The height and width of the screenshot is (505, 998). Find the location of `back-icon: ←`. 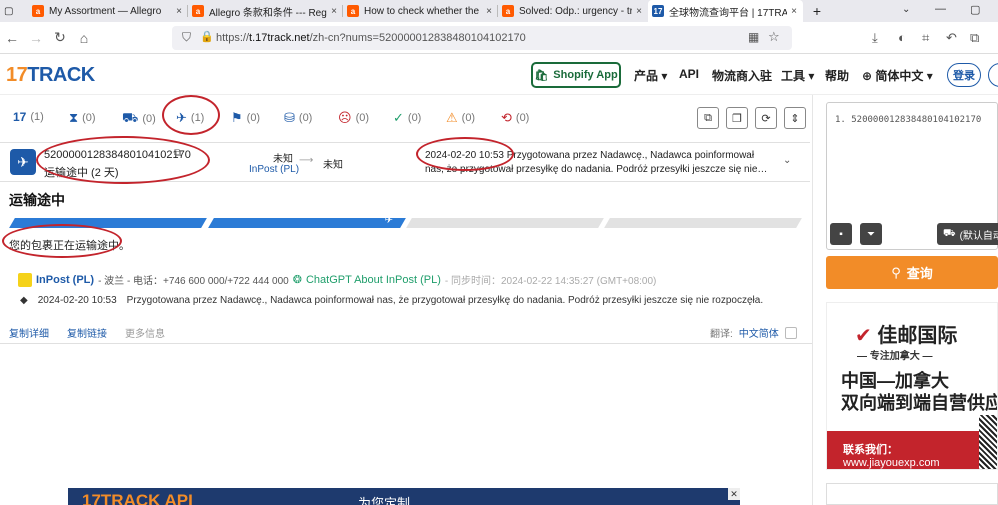

back-icon: ← is located at coordinates (12, 38).